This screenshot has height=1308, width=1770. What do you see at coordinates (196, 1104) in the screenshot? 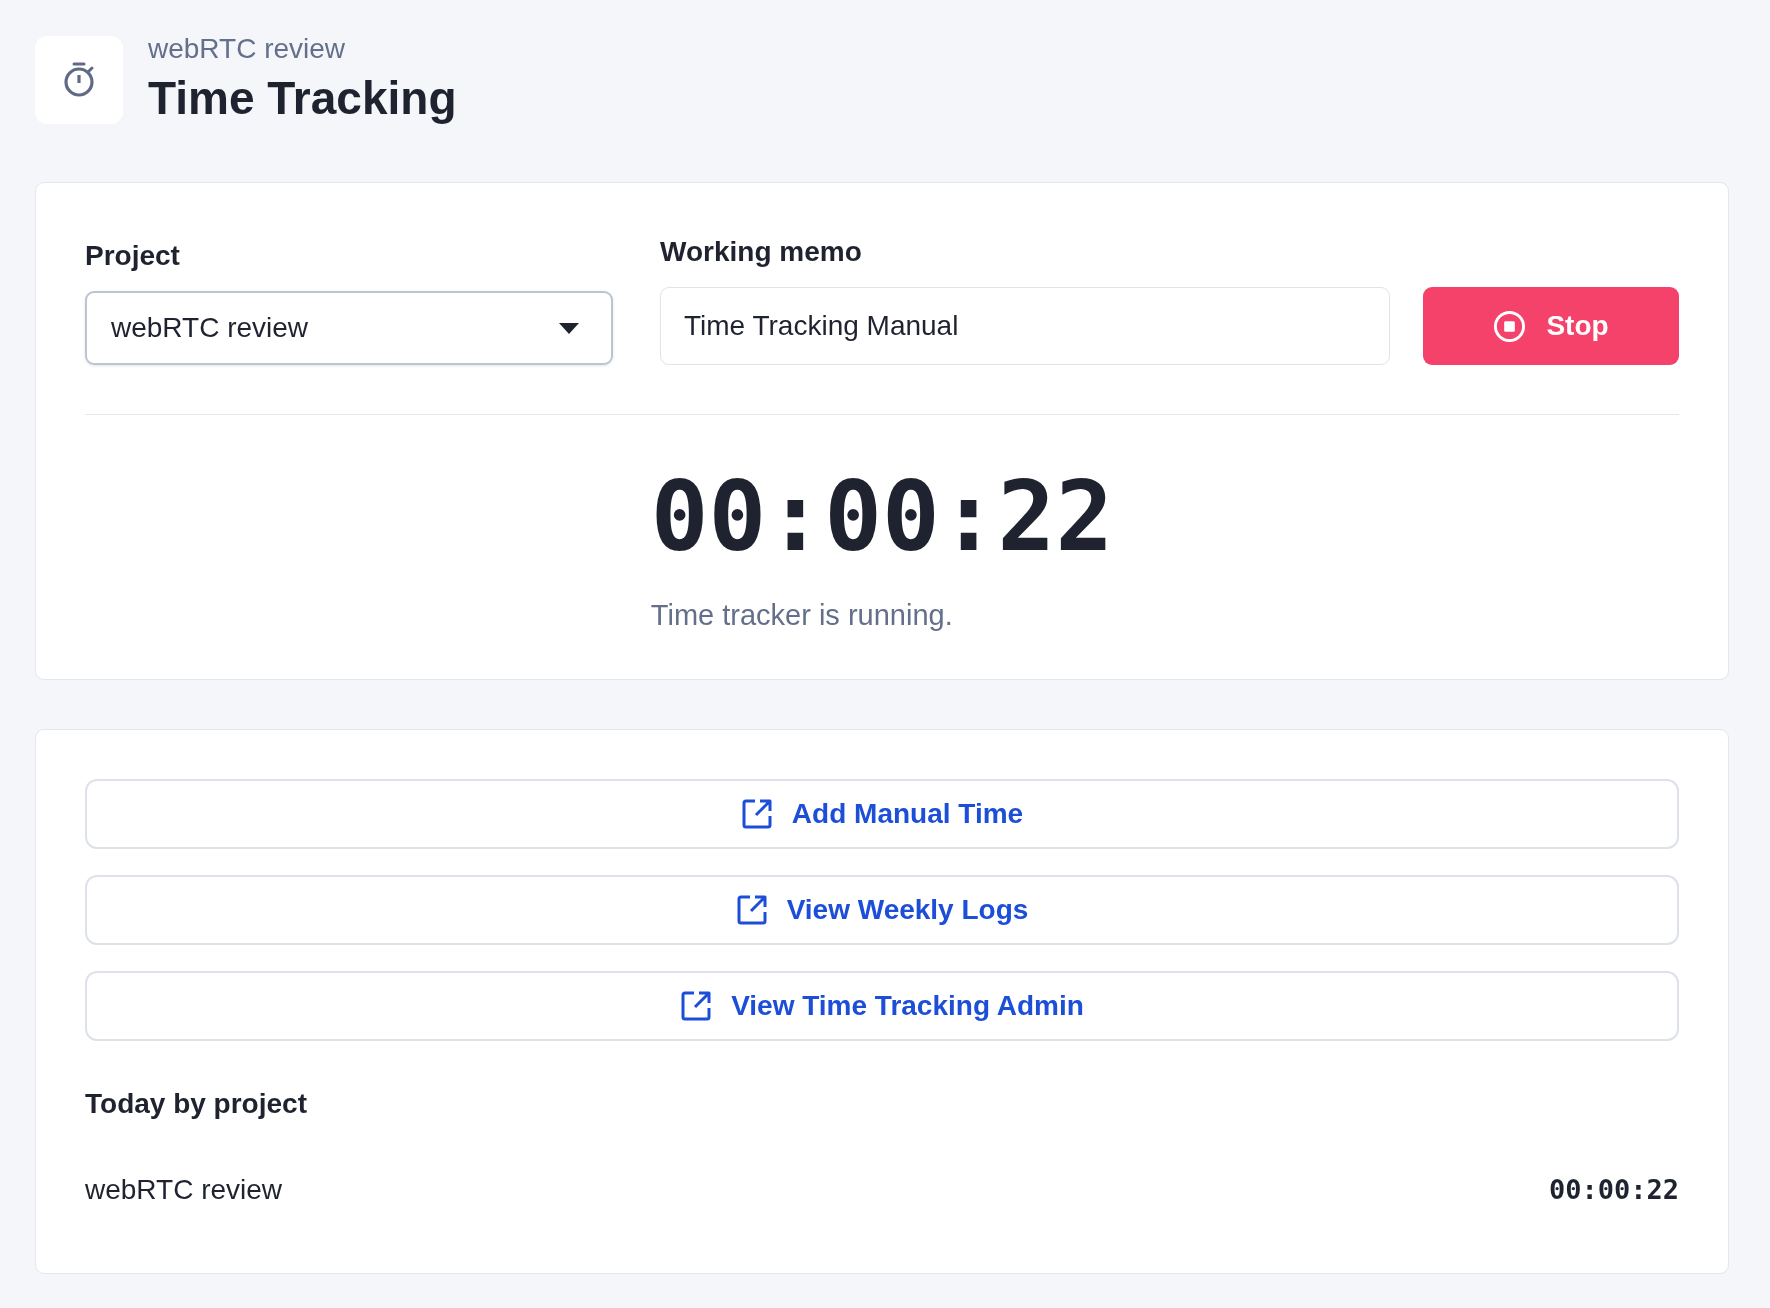
I see `section-heading: Today by project` at bounding box center [196, 1104].